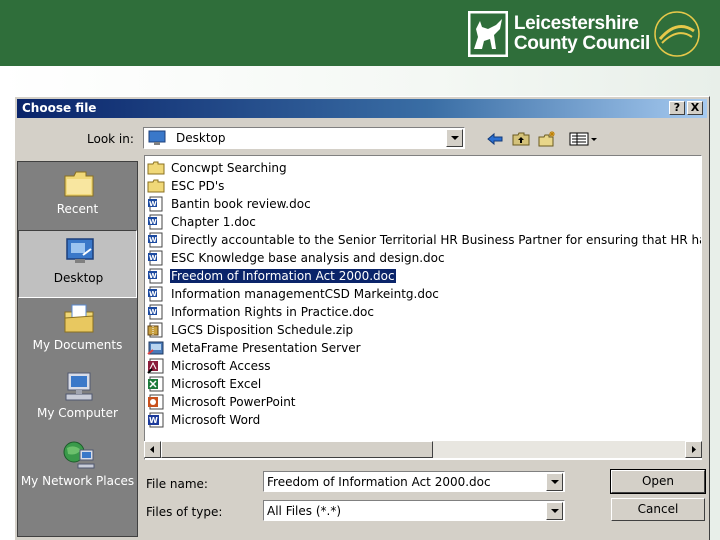 Image resolution: width=720 pixels, height=540 pixels. I want to click on look-in-dropdown: Desktop, so click(304, 138).